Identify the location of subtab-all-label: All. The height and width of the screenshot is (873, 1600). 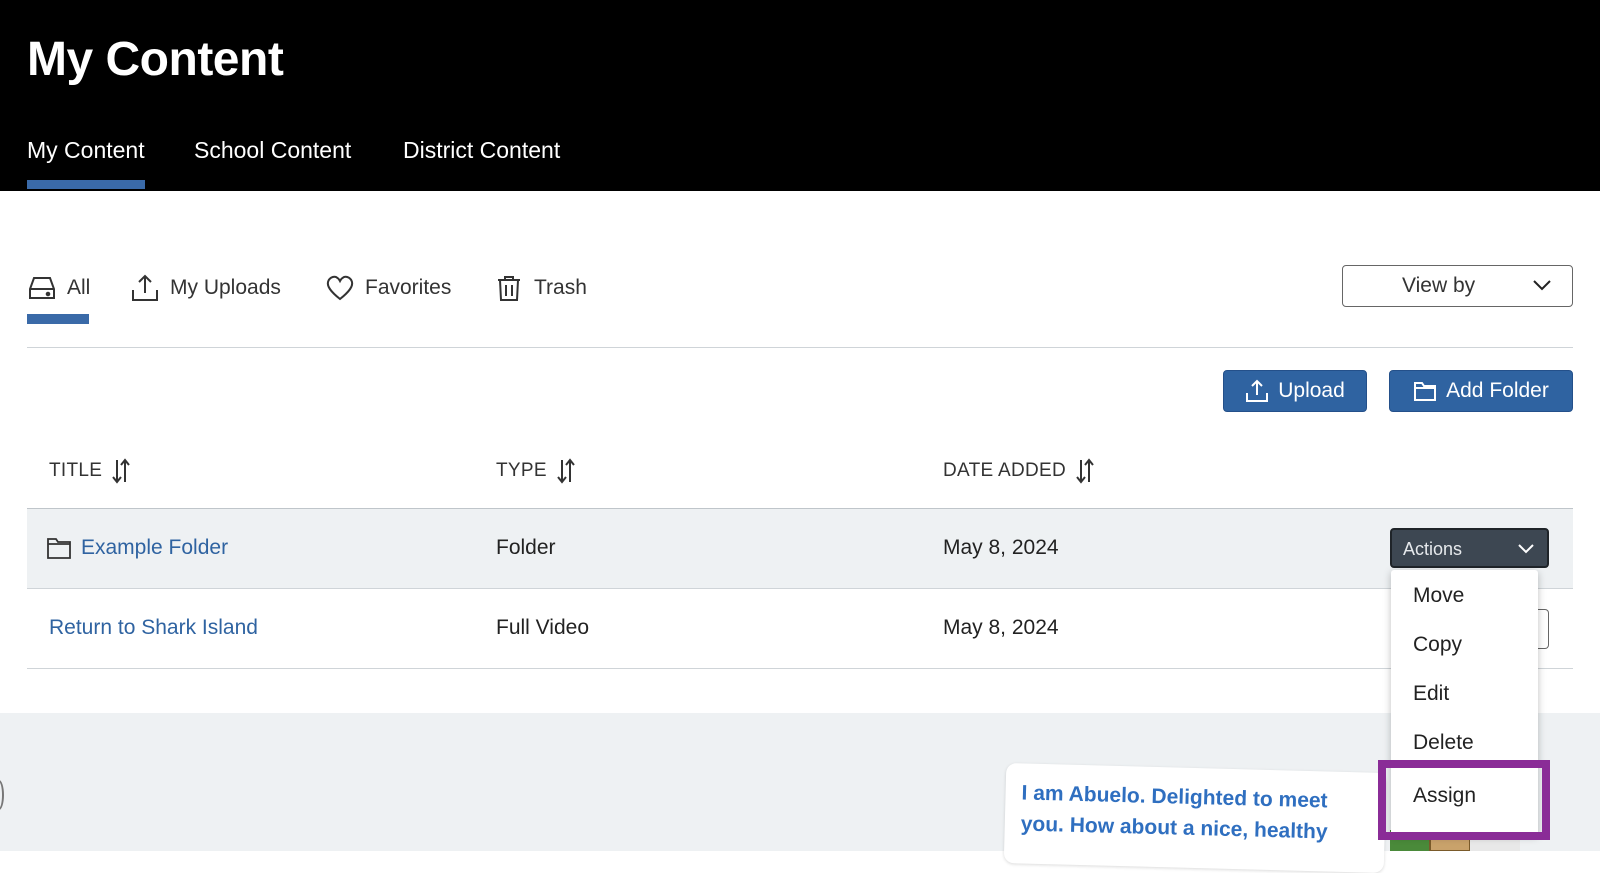
(79, 287).